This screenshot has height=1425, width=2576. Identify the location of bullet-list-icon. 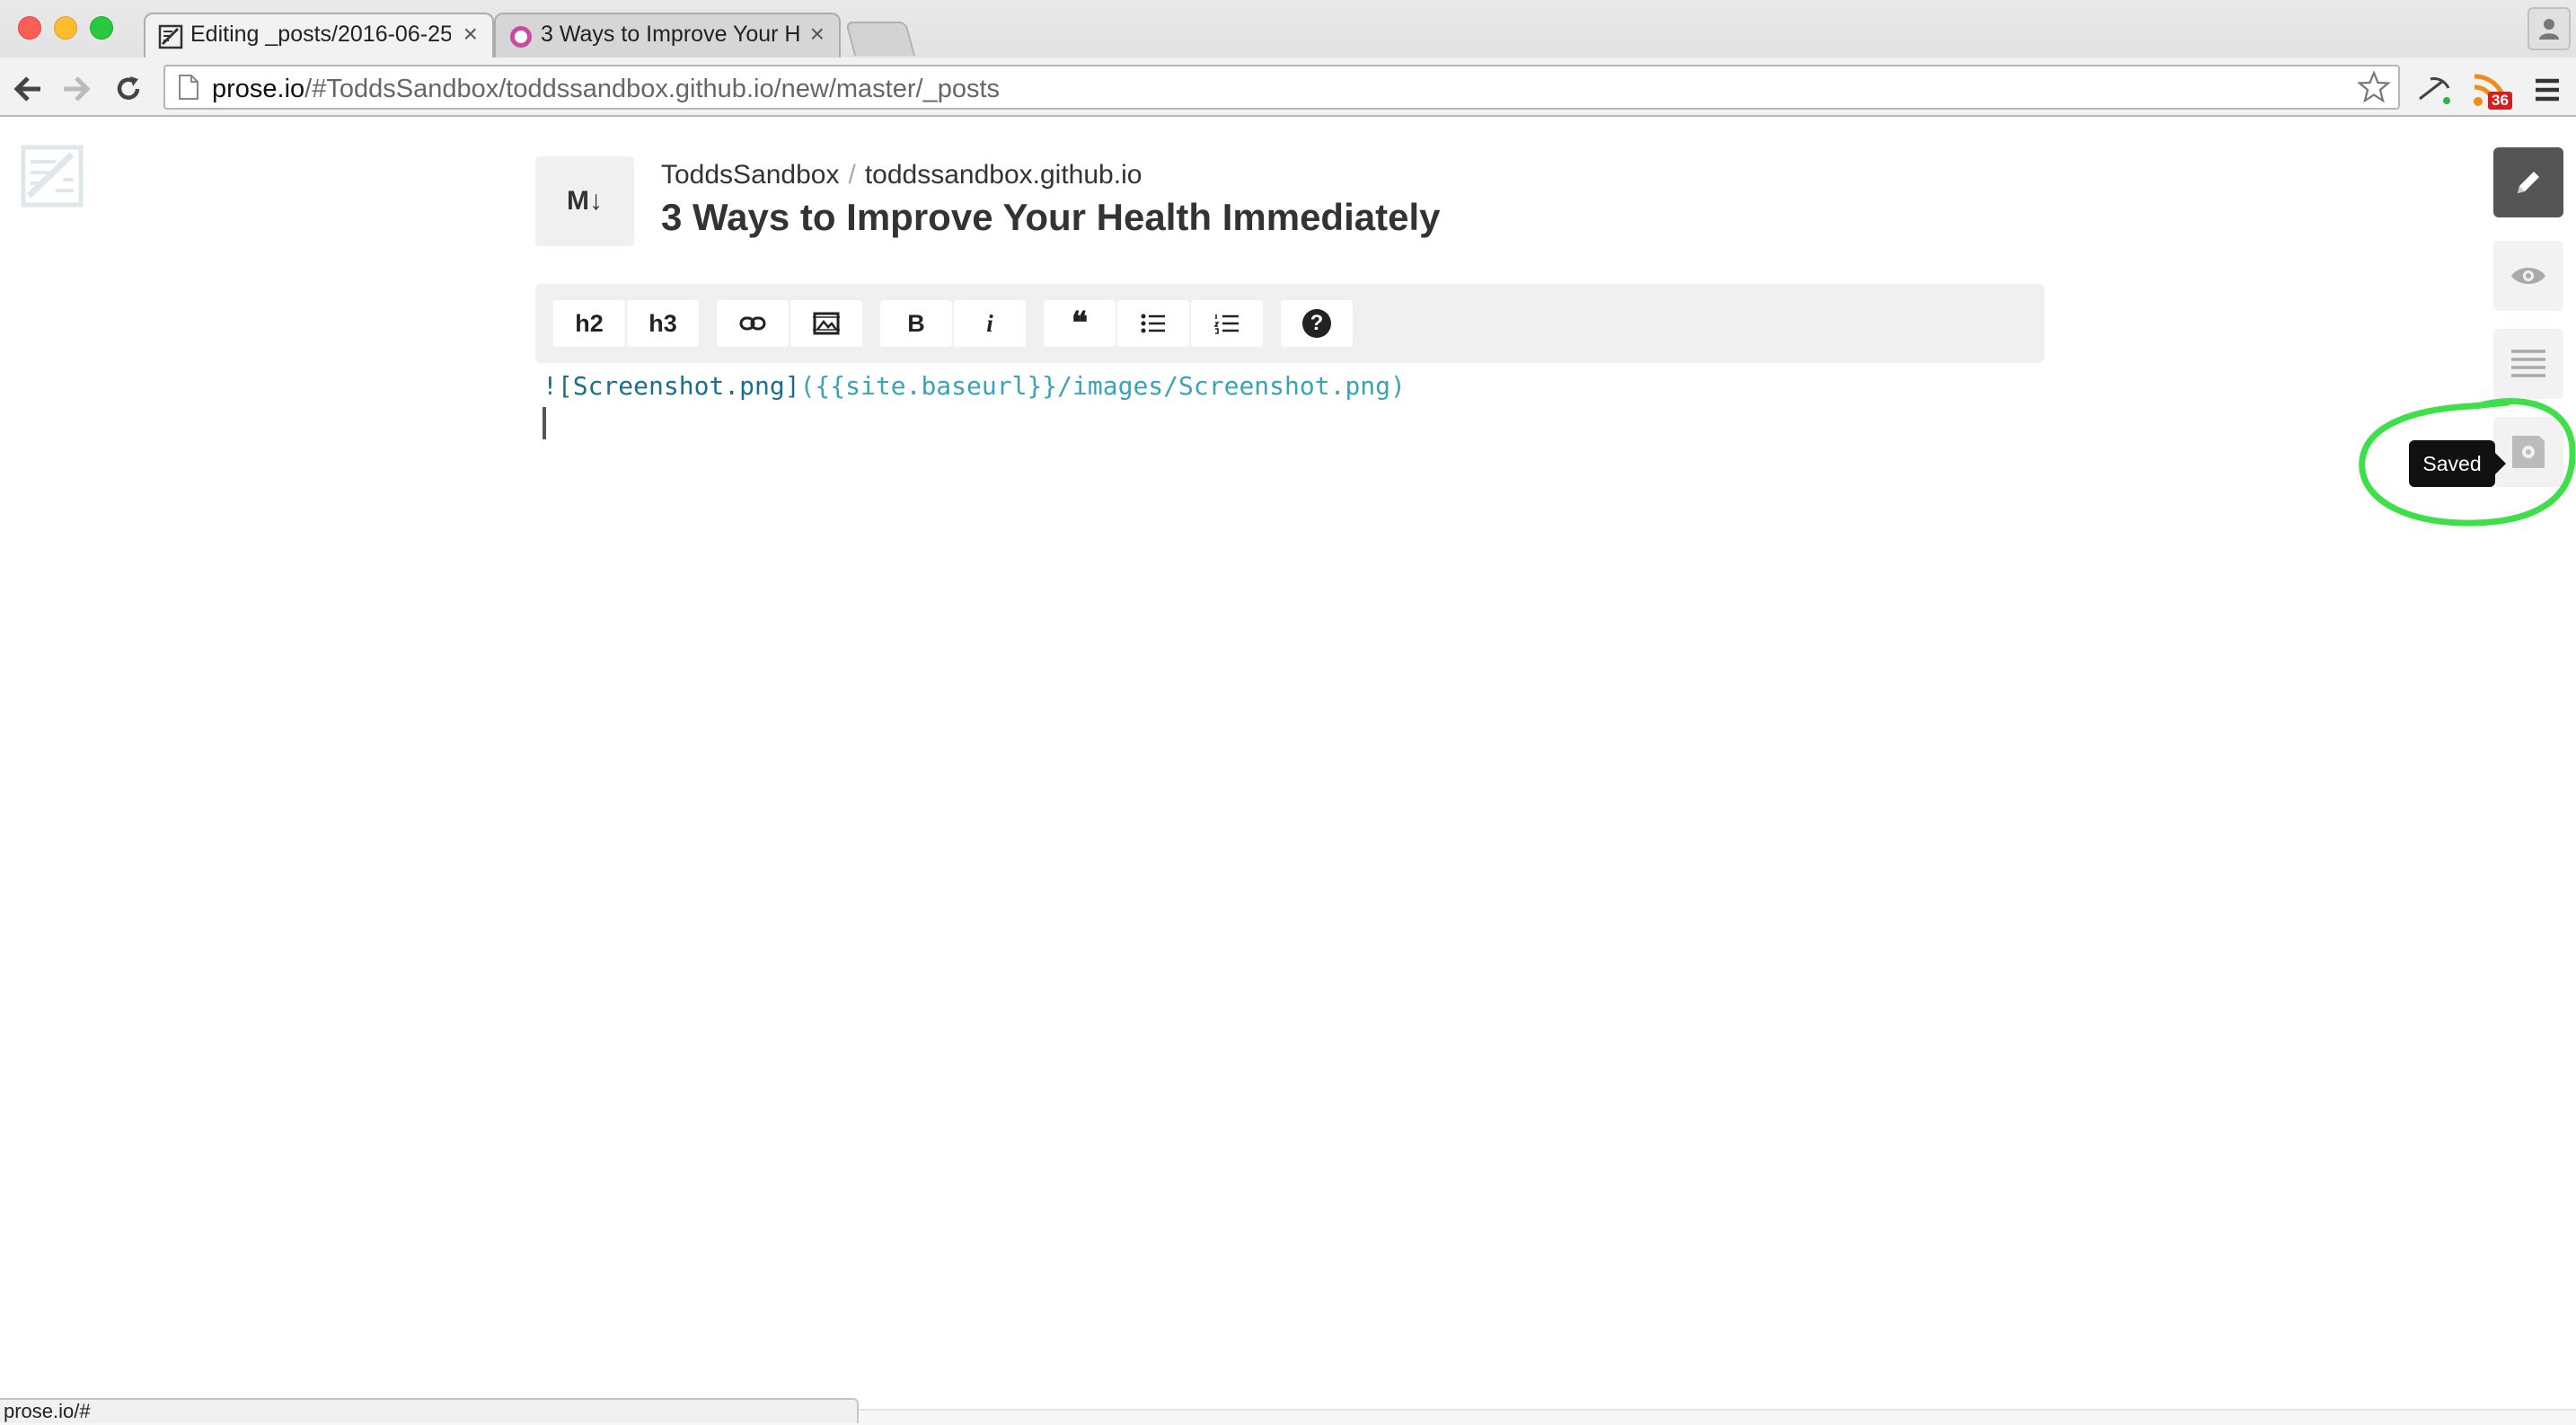
(1153, 323).